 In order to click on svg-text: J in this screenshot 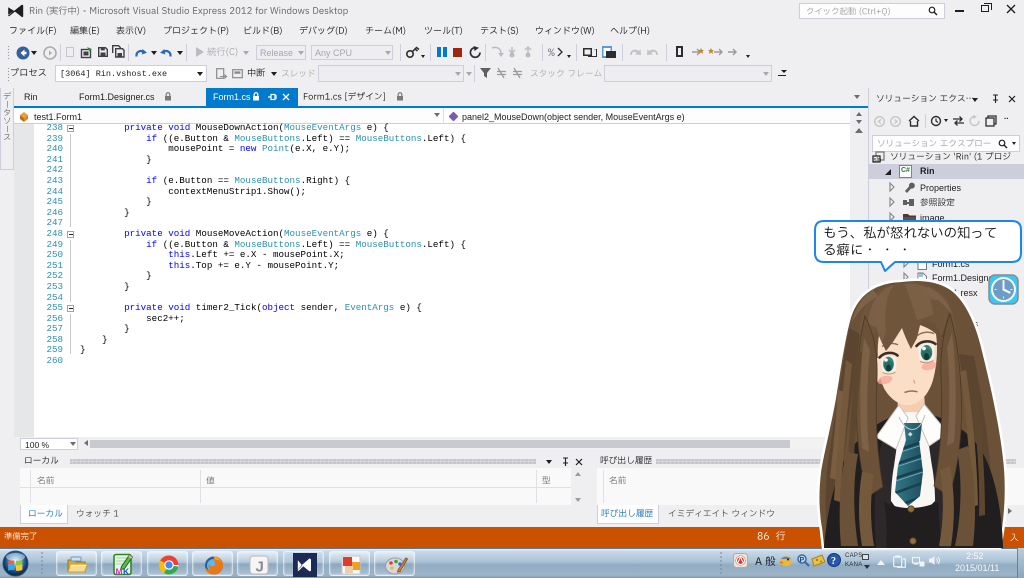, I will do `click(260, 567)`.